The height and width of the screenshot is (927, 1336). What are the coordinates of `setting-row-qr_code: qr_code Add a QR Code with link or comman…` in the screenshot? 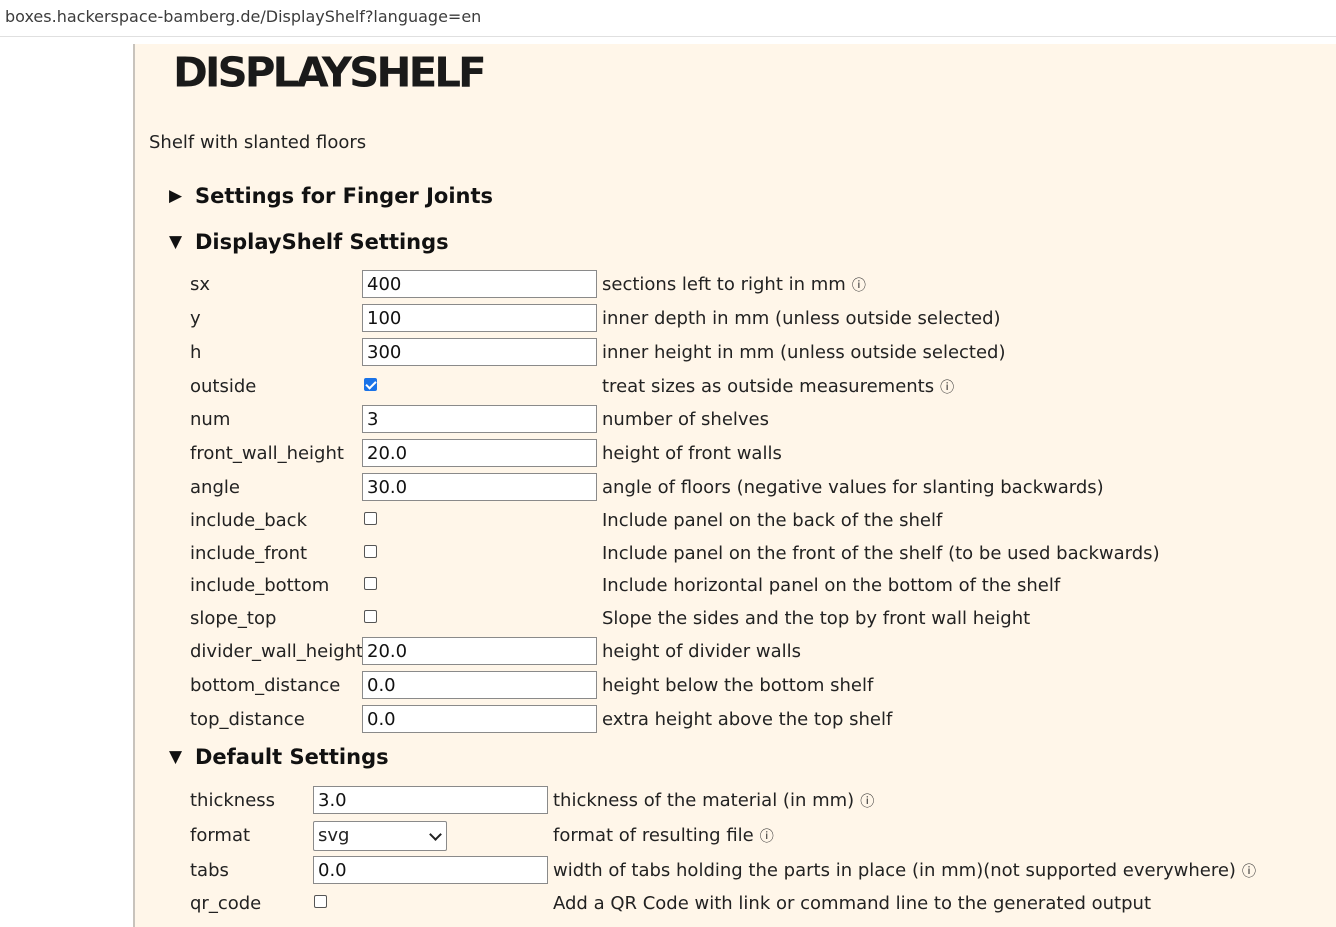 It's located at (750, 904).